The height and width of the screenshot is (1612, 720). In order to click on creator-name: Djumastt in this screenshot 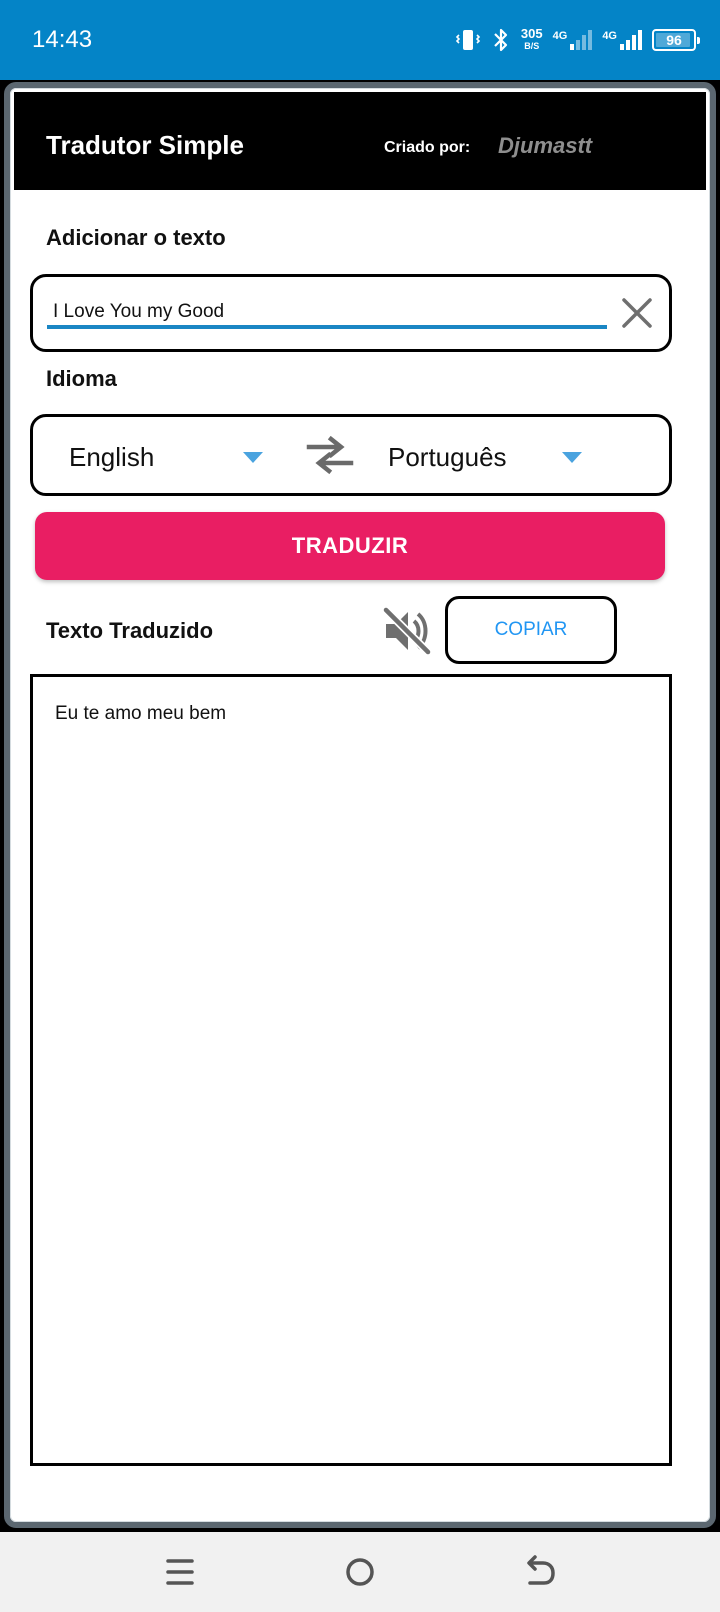, I will do `click(545, 145)`.